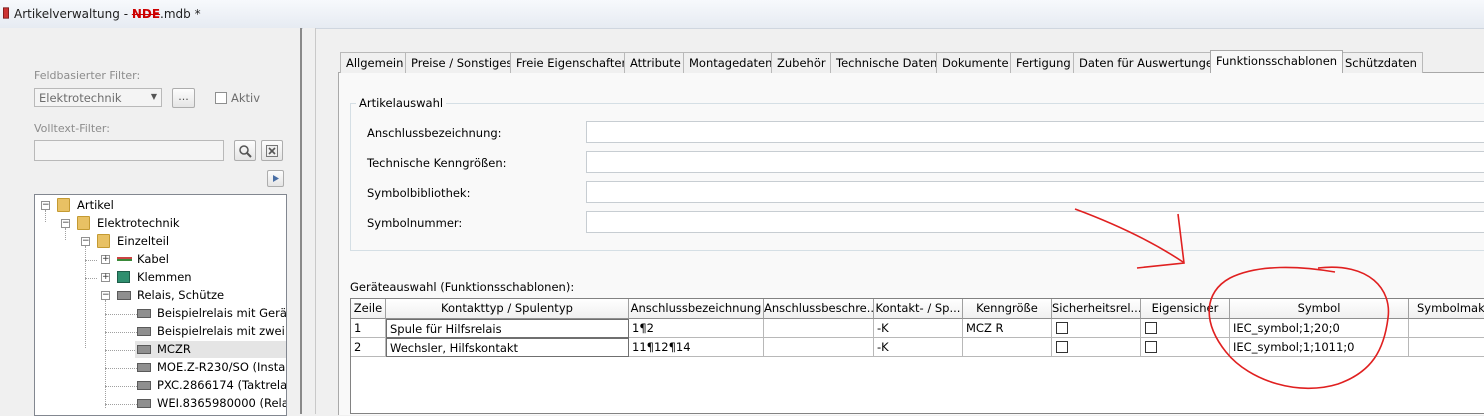 The width and height of the screenshot is (1484, 416). I want to click on play-arrow-icon, so click(276, 178).